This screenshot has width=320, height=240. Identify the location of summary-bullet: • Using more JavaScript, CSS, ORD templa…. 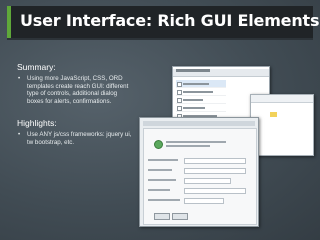
(76, 90).